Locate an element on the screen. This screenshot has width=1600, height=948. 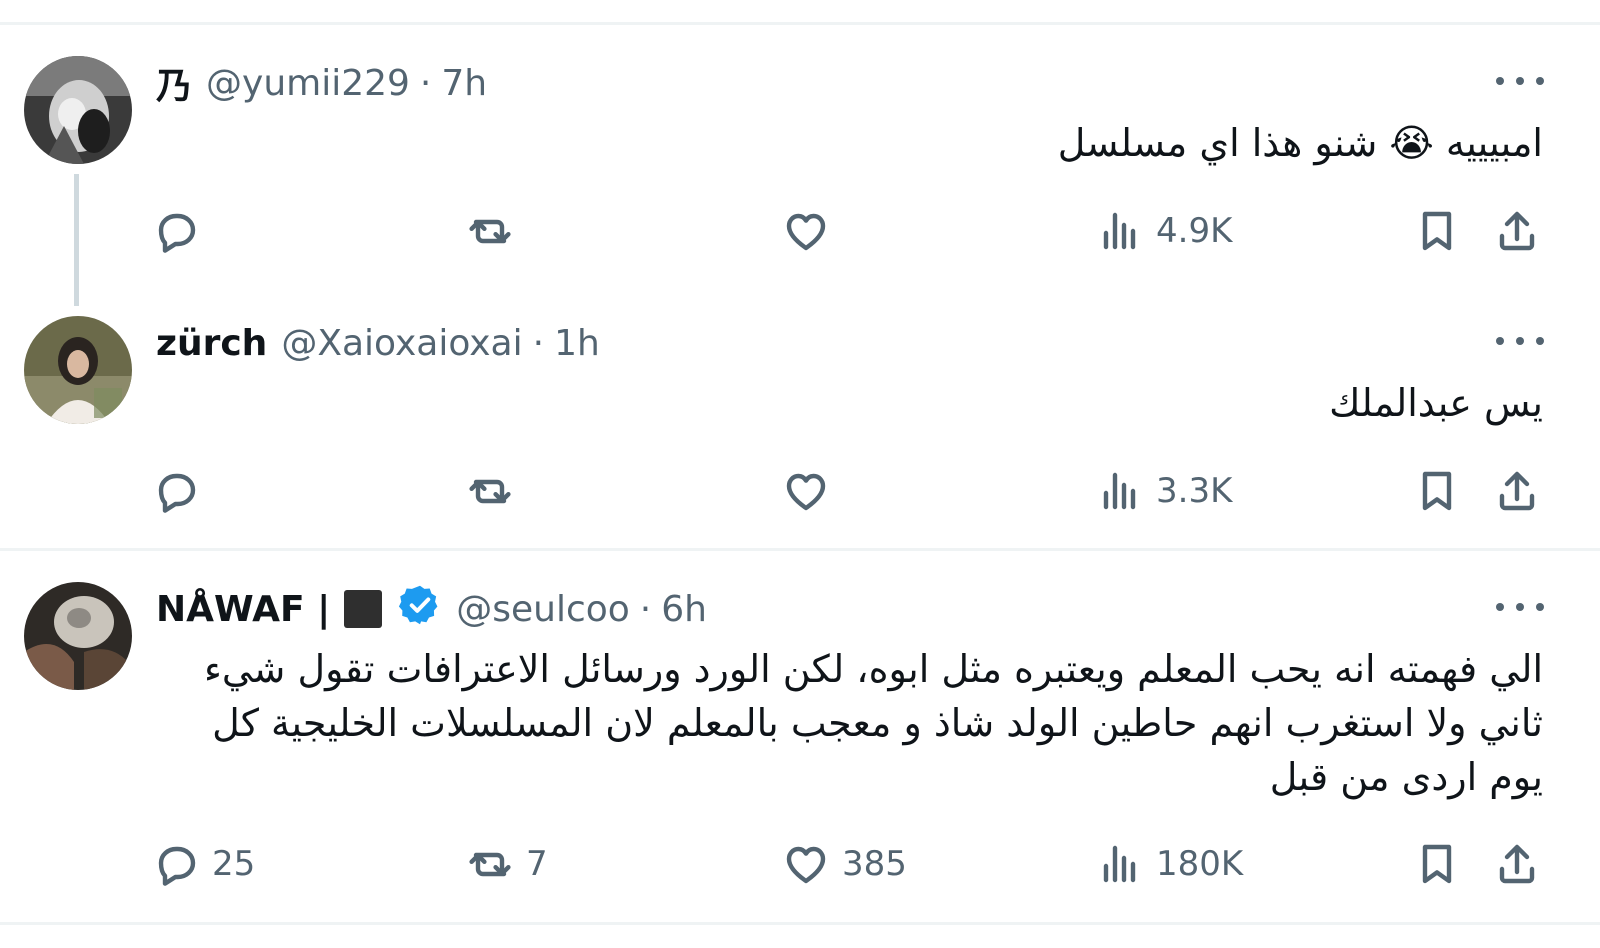
views-button: 3.3K is located at coordinates (1164, 491).